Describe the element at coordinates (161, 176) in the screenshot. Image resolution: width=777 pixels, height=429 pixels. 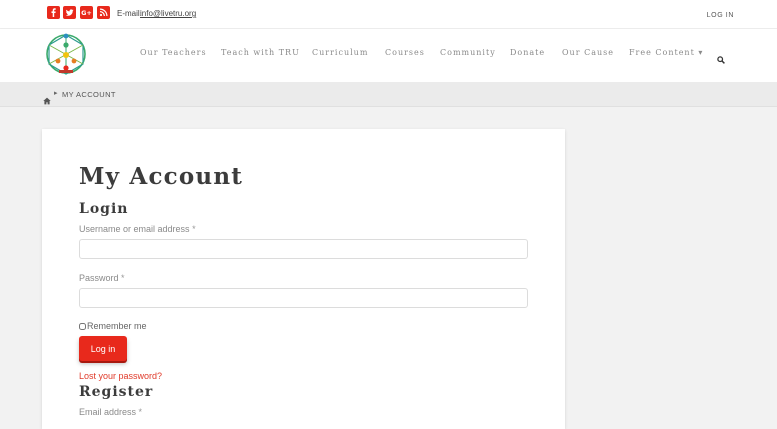
I see `page-title: My Account` at that location.